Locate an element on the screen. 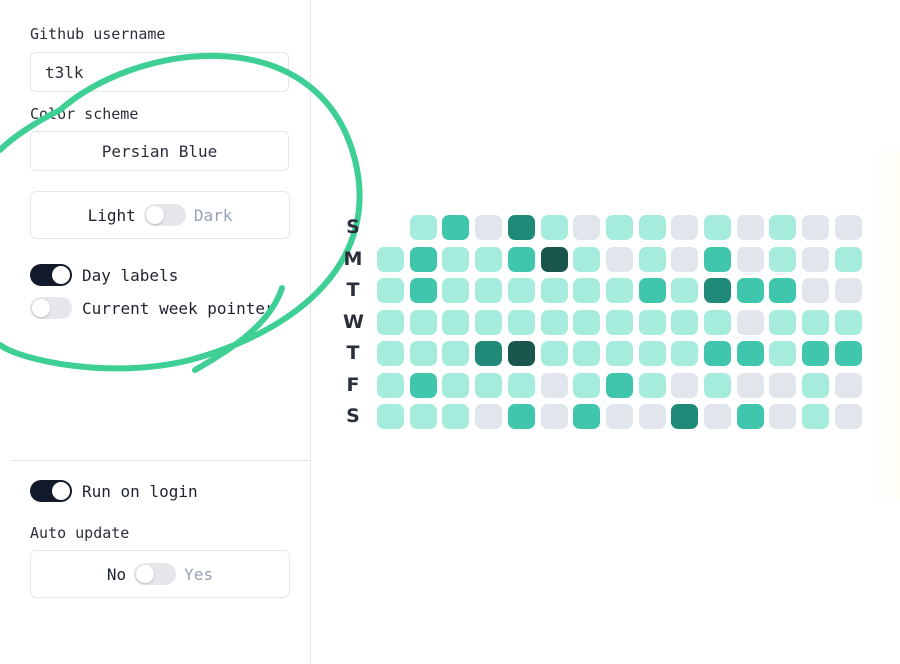  right-edge-glow is located at coordinates (884, 325).